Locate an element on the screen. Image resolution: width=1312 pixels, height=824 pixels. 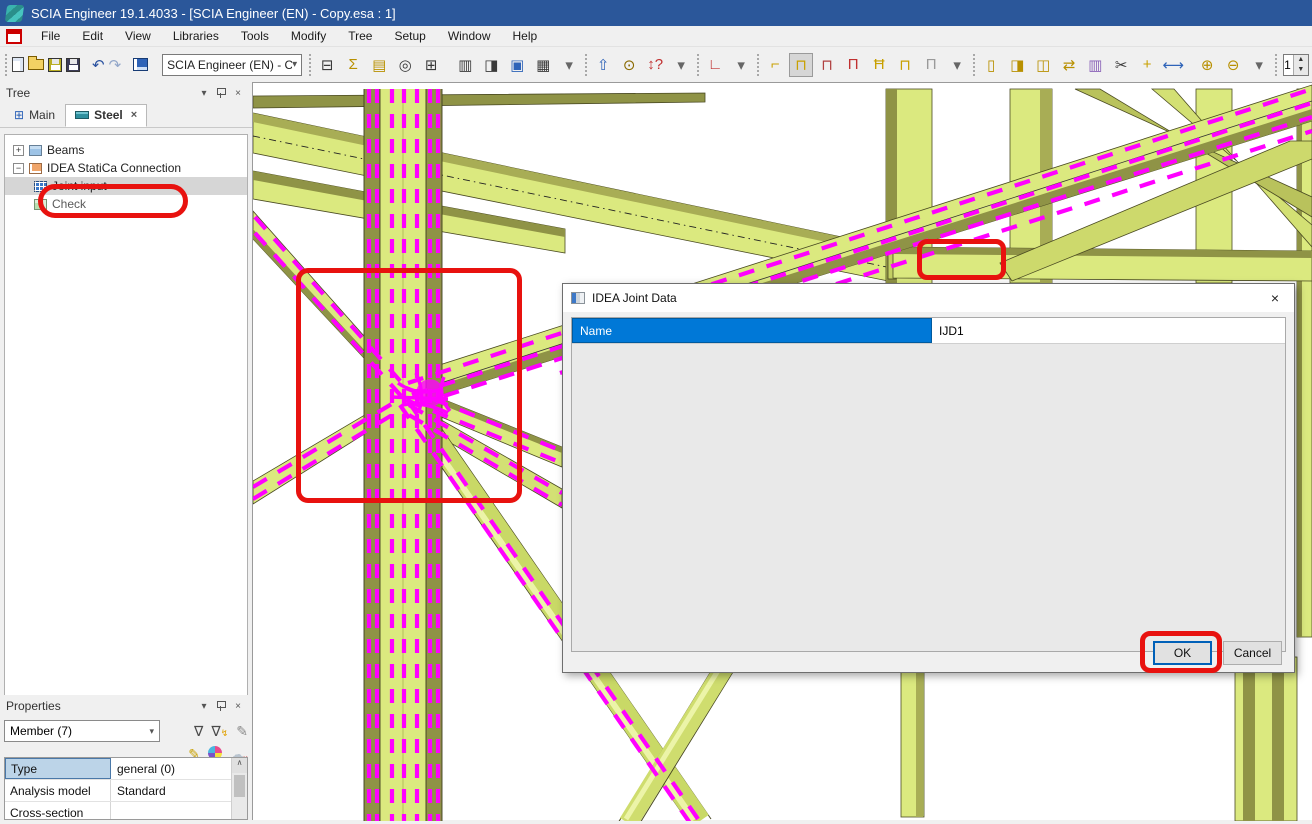
menu-tree: Tree is located at coordinates (360, 36).